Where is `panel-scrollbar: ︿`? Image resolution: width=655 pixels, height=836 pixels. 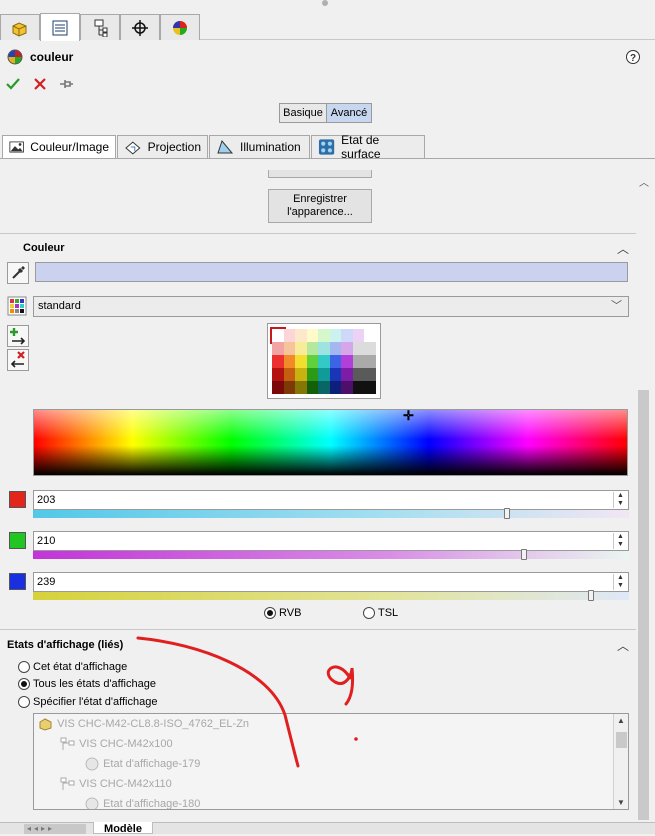 panel-scrollbar: ︿ is located at coordinates (643, 495).